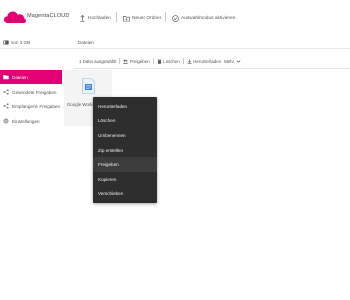  I want to click on storage-label: von 3 GB, so click(21, 42).